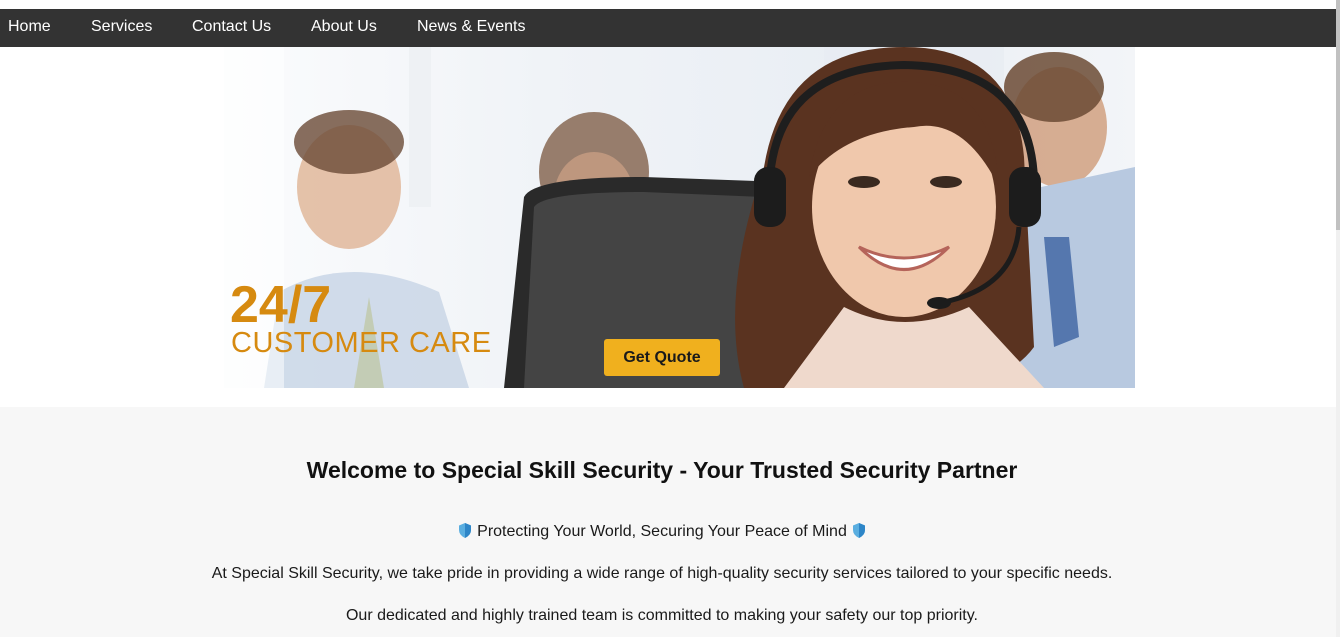 This screenshot has height=637, width=1340. Describe the element at coordinates (662, 357) in the screenshot. I see `get-quote-button: Get Quote` at that location.